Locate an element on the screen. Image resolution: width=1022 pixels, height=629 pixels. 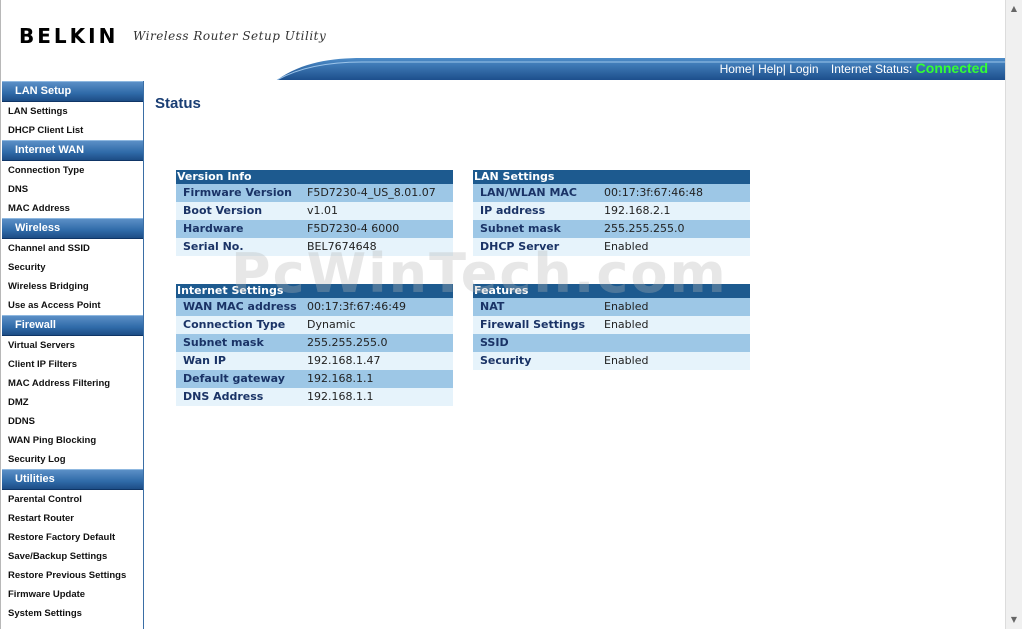
panel-title: Internet Settings is located at coordinates (314, 291).